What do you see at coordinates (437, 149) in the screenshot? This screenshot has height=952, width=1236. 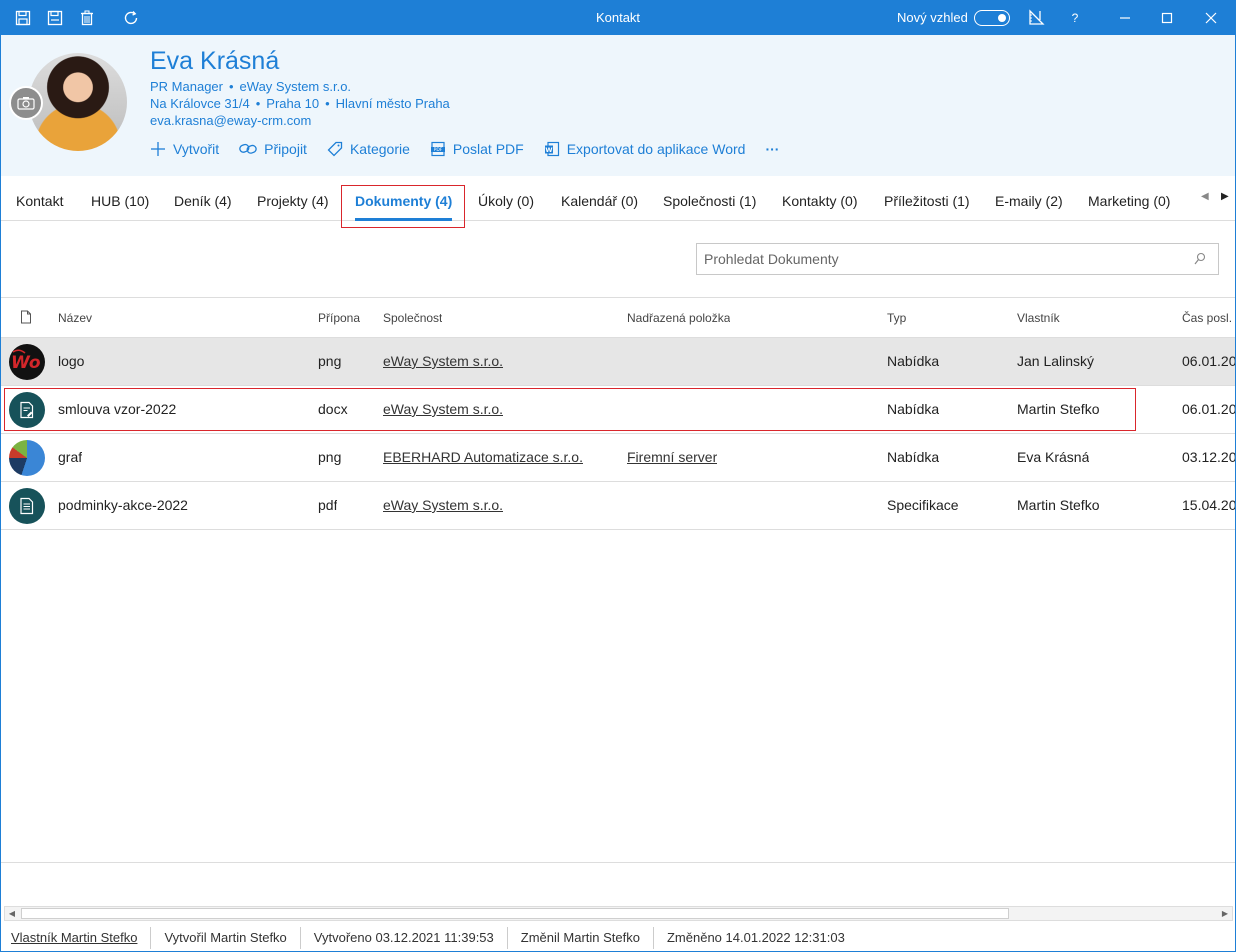 I see `pdf-icon: PDF` at bounding box center [437, 149].